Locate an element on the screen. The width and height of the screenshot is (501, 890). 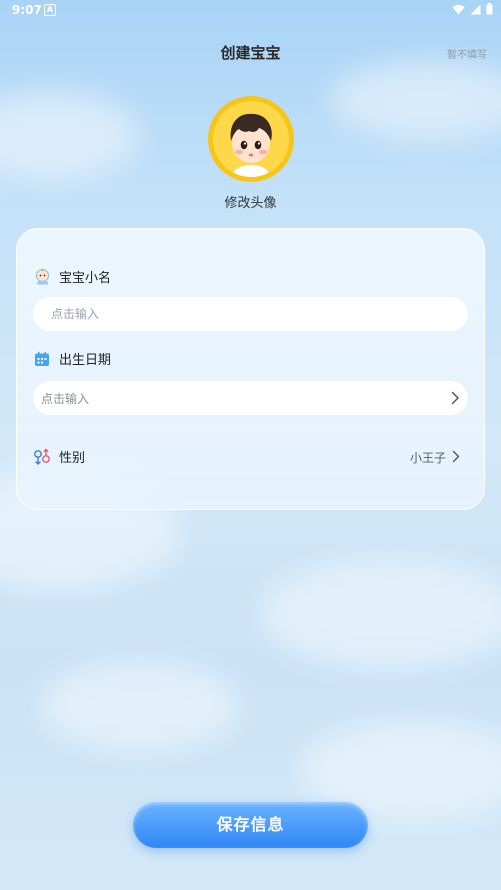
avatar-image is located at coordinates (251, 139).